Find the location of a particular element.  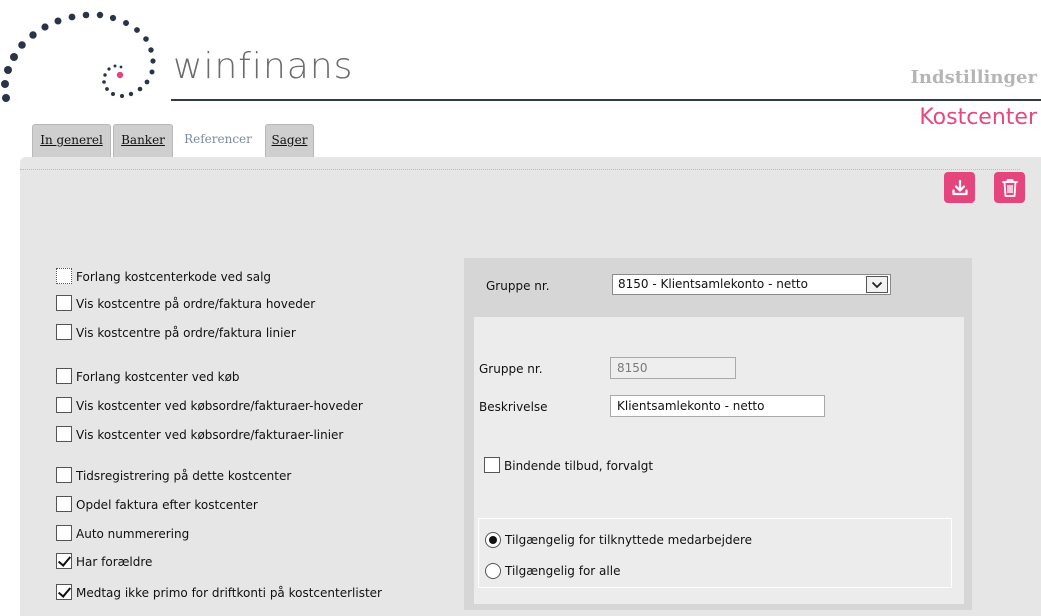

binding-checkbox-row: Bindende tilbud, forvalgt is located at coordinates (568, 463).